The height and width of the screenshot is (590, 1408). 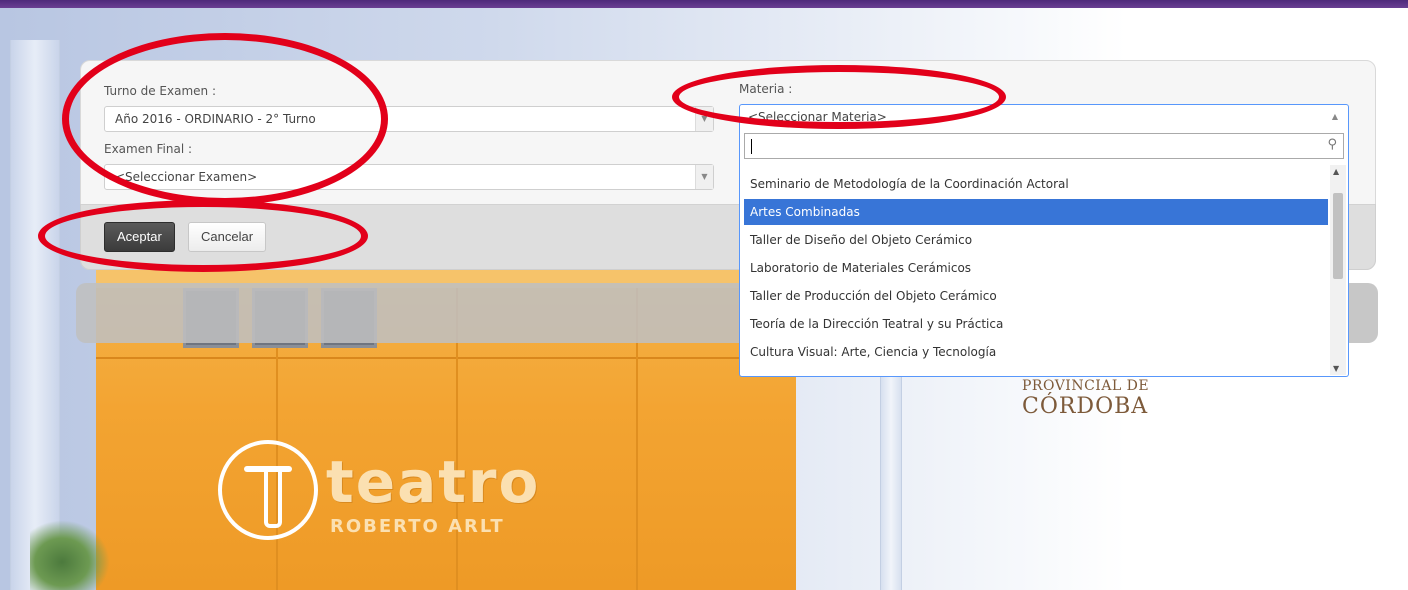 I want to click on dropdown-scrollbar: ▲ ▼, so click(x=1338, y=270).